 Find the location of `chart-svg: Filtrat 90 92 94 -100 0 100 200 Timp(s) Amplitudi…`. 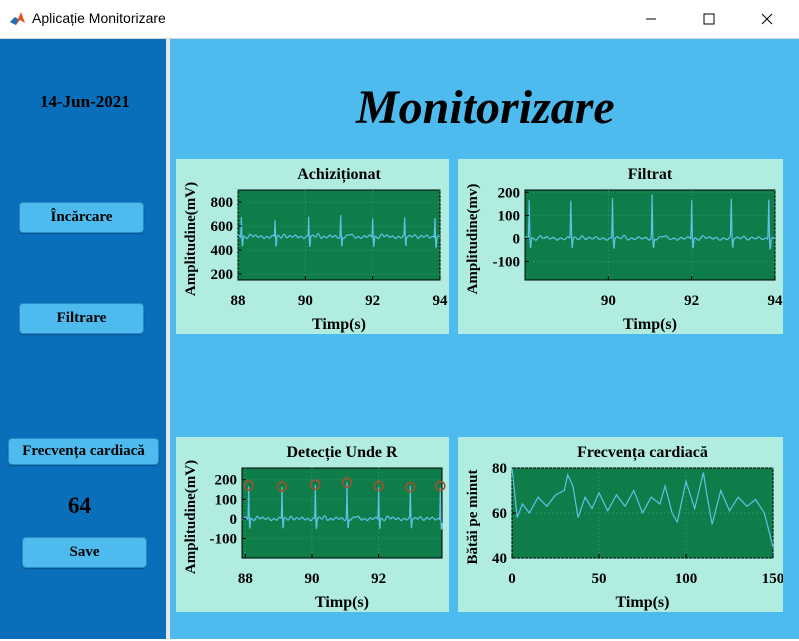

chart-svg: Filtrat 90 92 94 -100 0 100 200 Timp(s) Amplitudi… is located at coordinates (624, 249).